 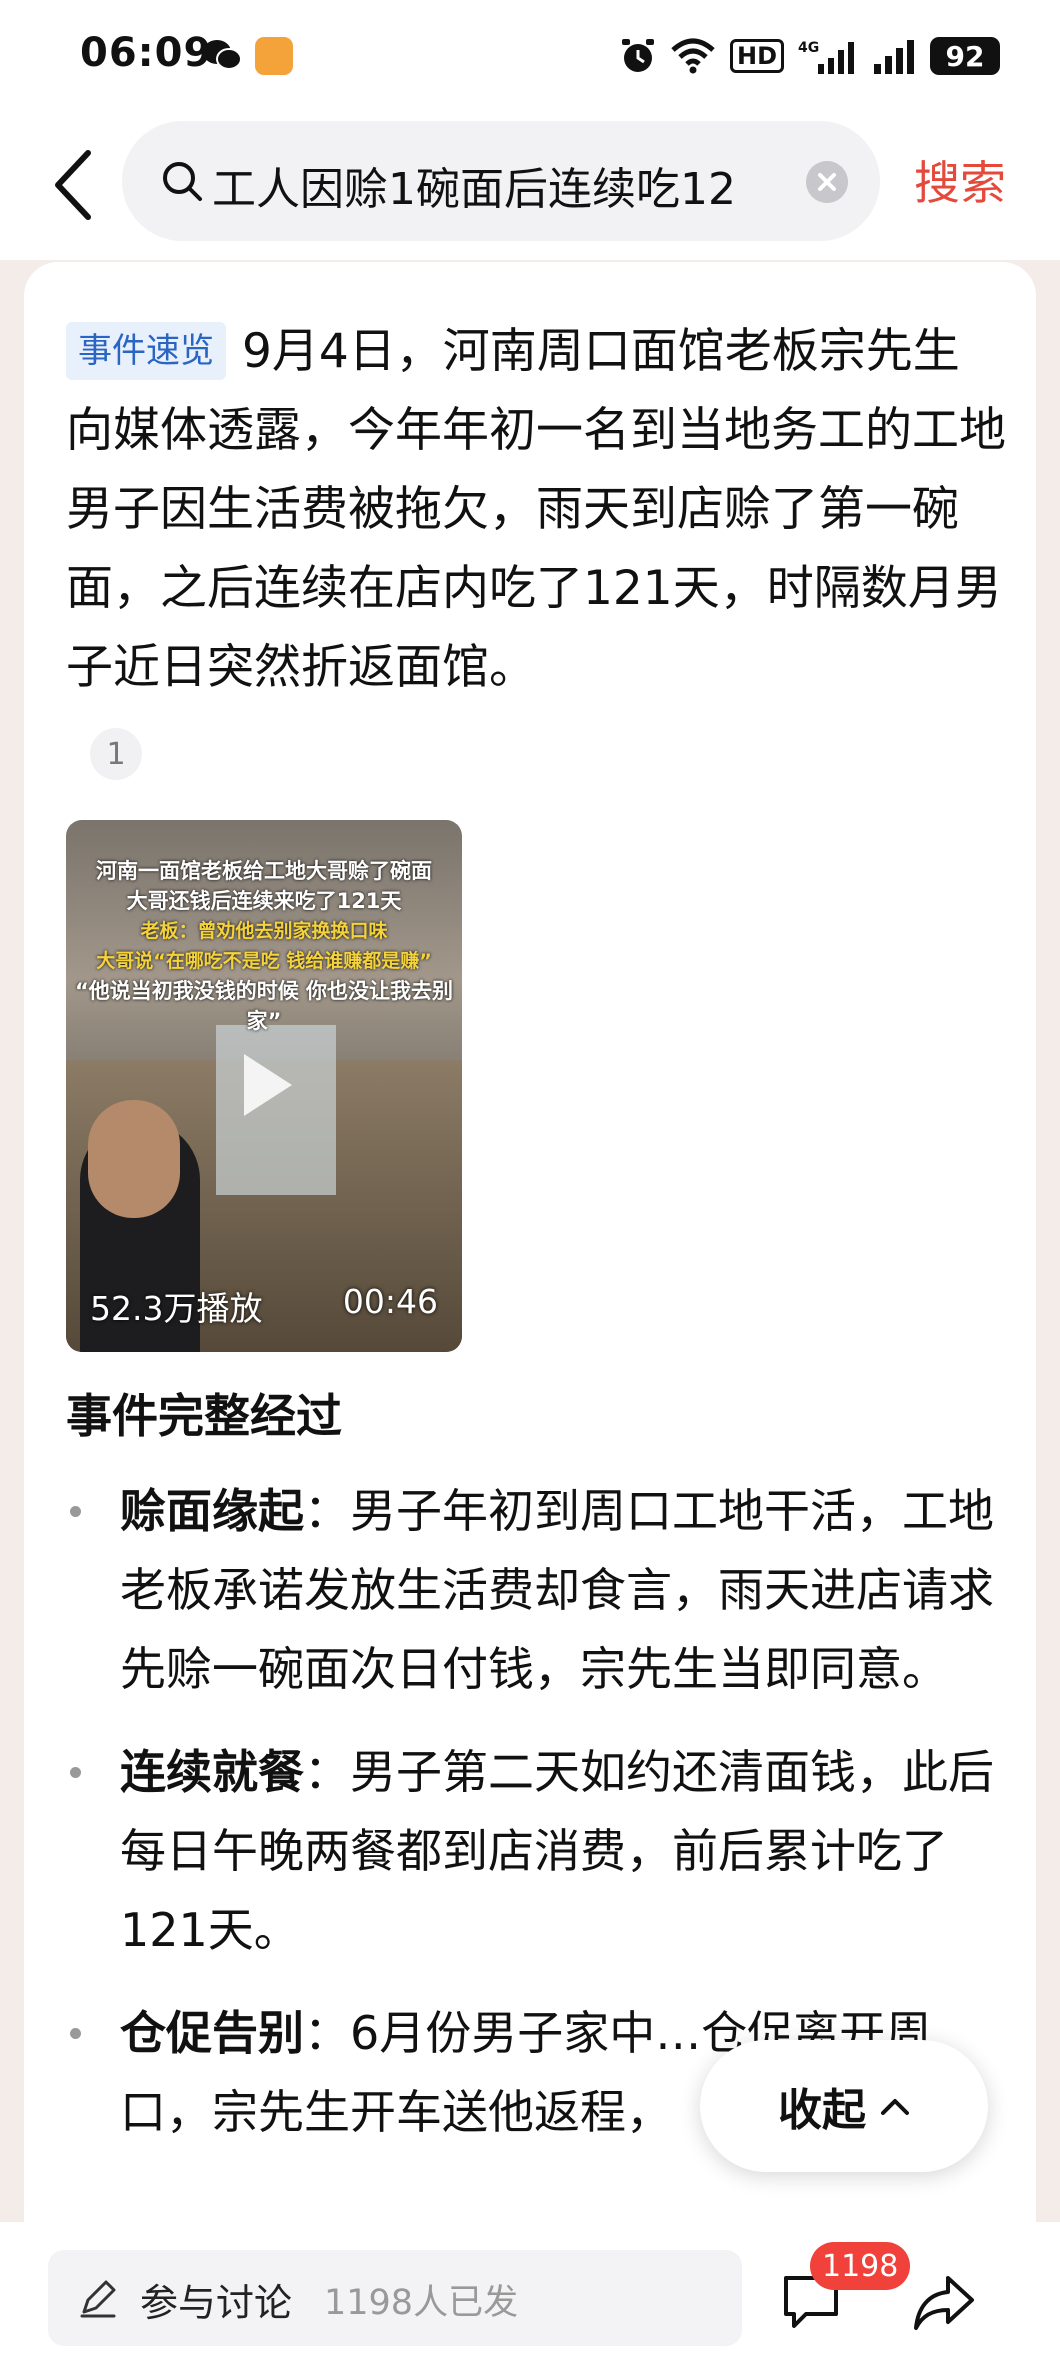 I want to click on bullet-title: 连续就餐, so click(x=212, y=1772).